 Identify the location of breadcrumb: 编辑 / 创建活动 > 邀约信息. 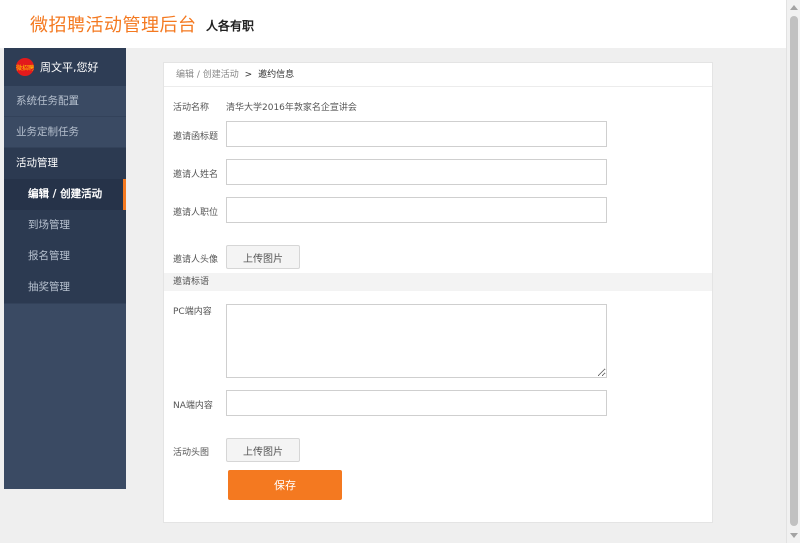
(438, 75).